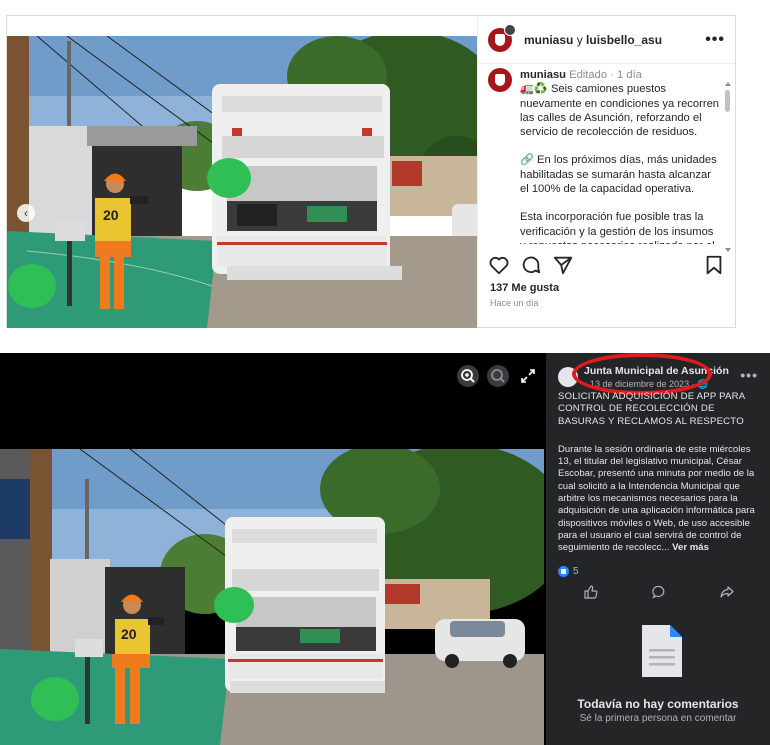  What do you see at coordinates (658, 704) in the screenshot?
I see `no-comments-title: Todavía no hay comentarios` at bounding box center [658, 704].